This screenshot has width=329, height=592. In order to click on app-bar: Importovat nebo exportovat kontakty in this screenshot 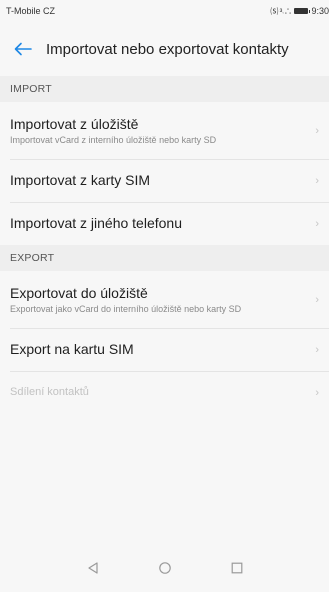, I will do `click(164, 49)`.